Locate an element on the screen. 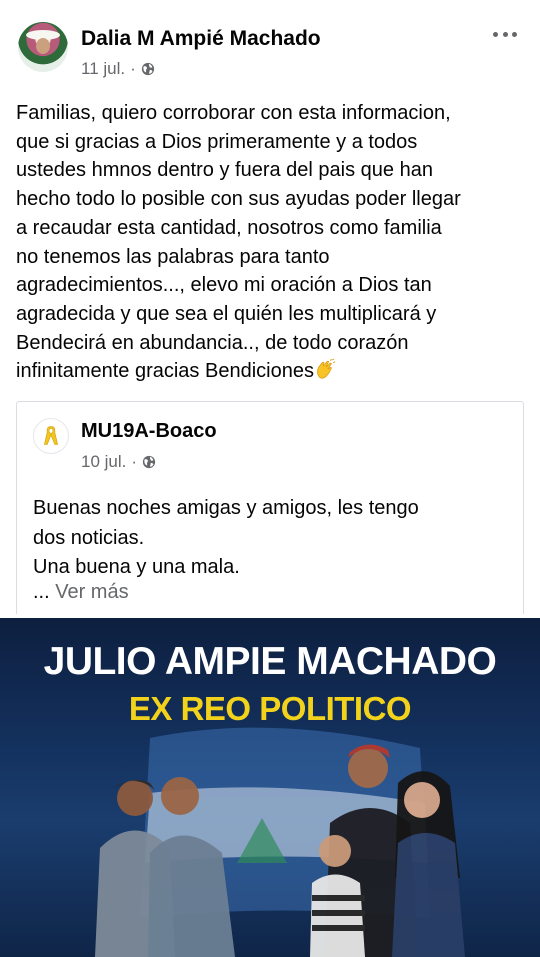  clapping-hands-icon is located at coordinates (326, 369).